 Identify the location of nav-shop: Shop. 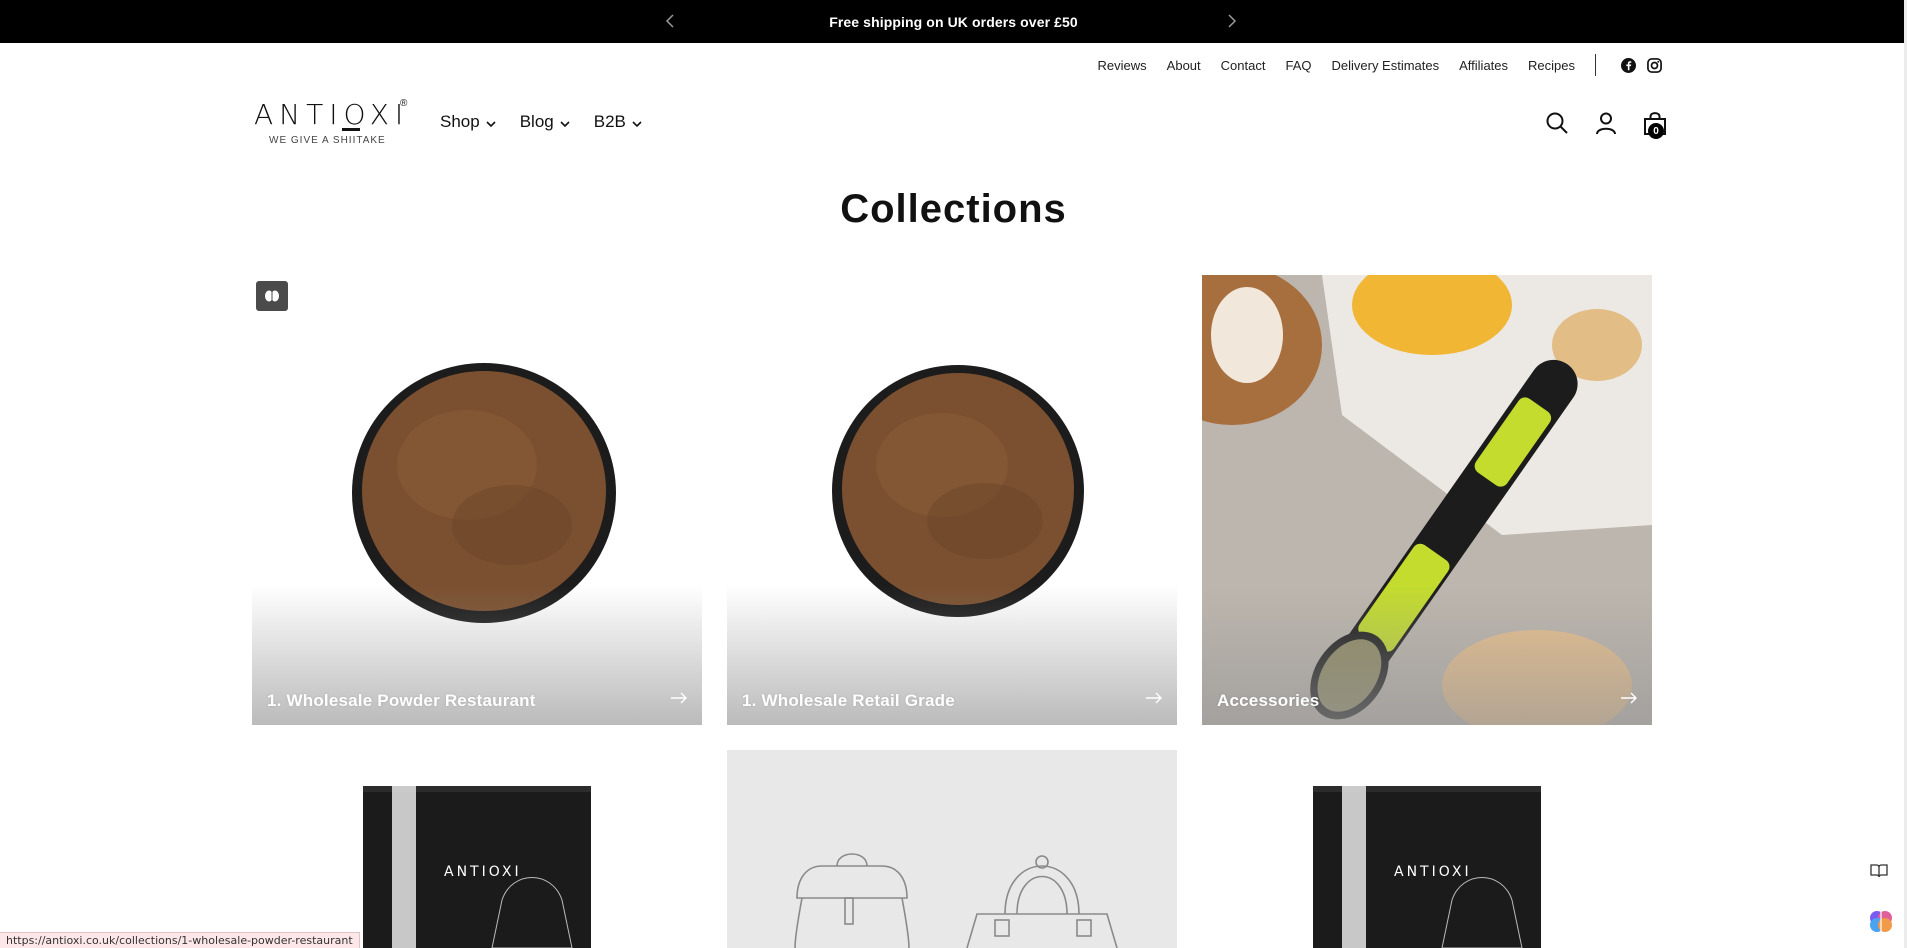
(468, 122).